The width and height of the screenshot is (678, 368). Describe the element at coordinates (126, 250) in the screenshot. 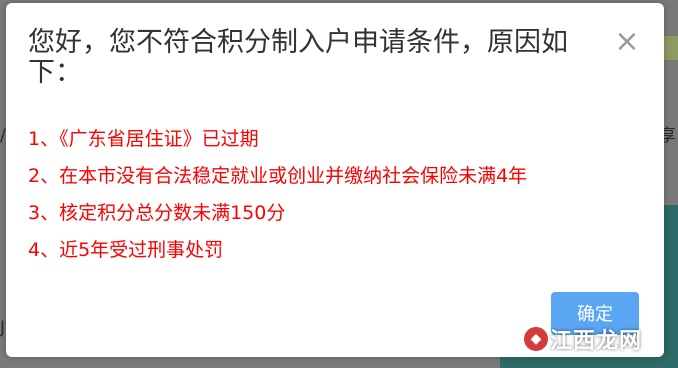

I see `reason-item: 4、近5年受过刑事处罚` at that location.